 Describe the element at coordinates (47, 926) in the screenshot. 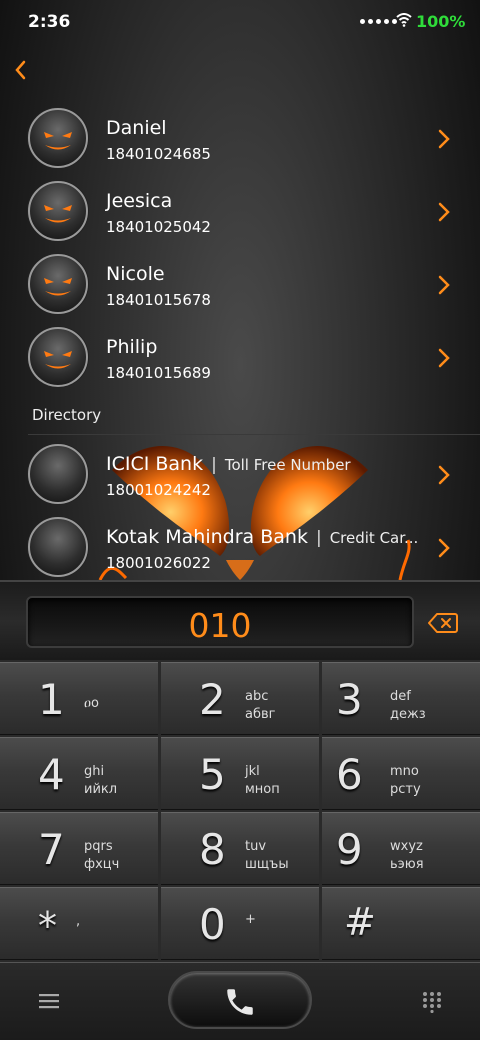

I see `key-digit: *` at that location.